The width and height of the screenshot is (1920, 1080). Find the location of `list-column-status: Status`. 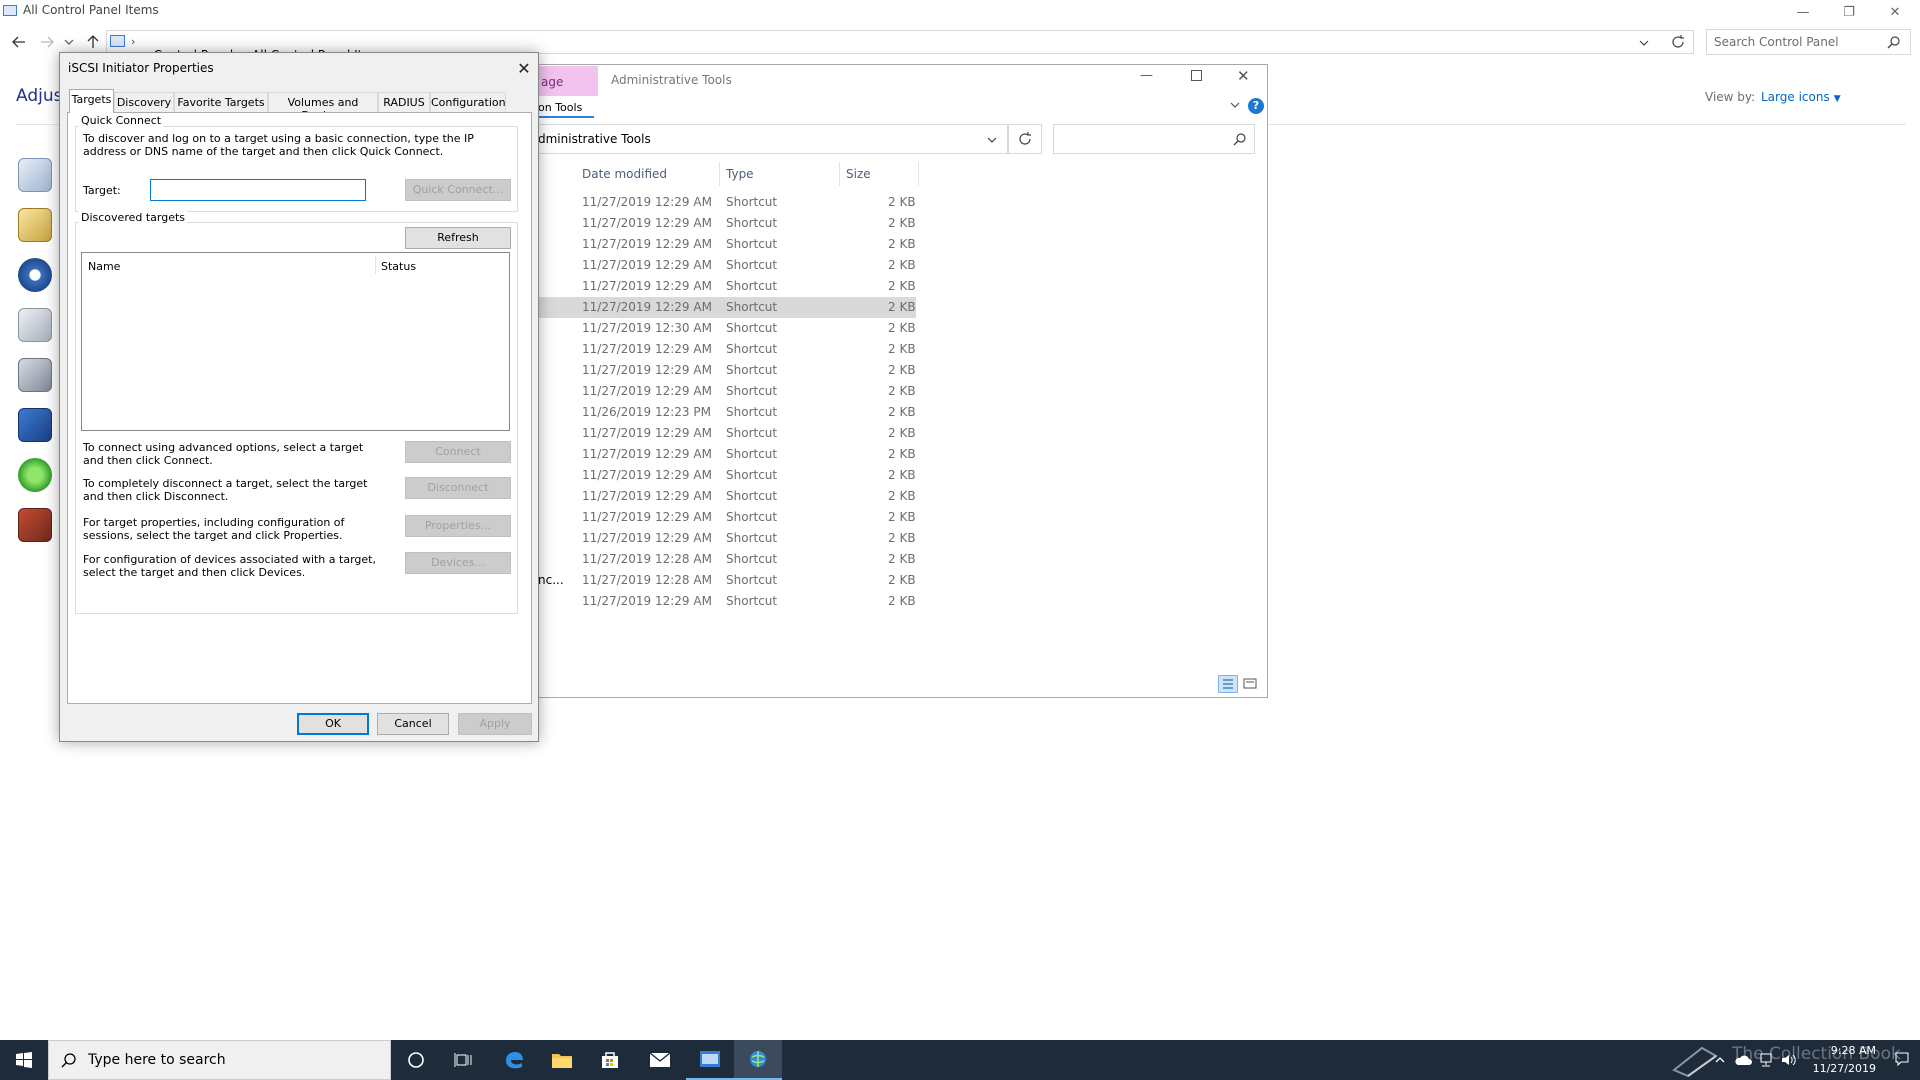

list-column-status: Status is located at coordinates (398, 266).